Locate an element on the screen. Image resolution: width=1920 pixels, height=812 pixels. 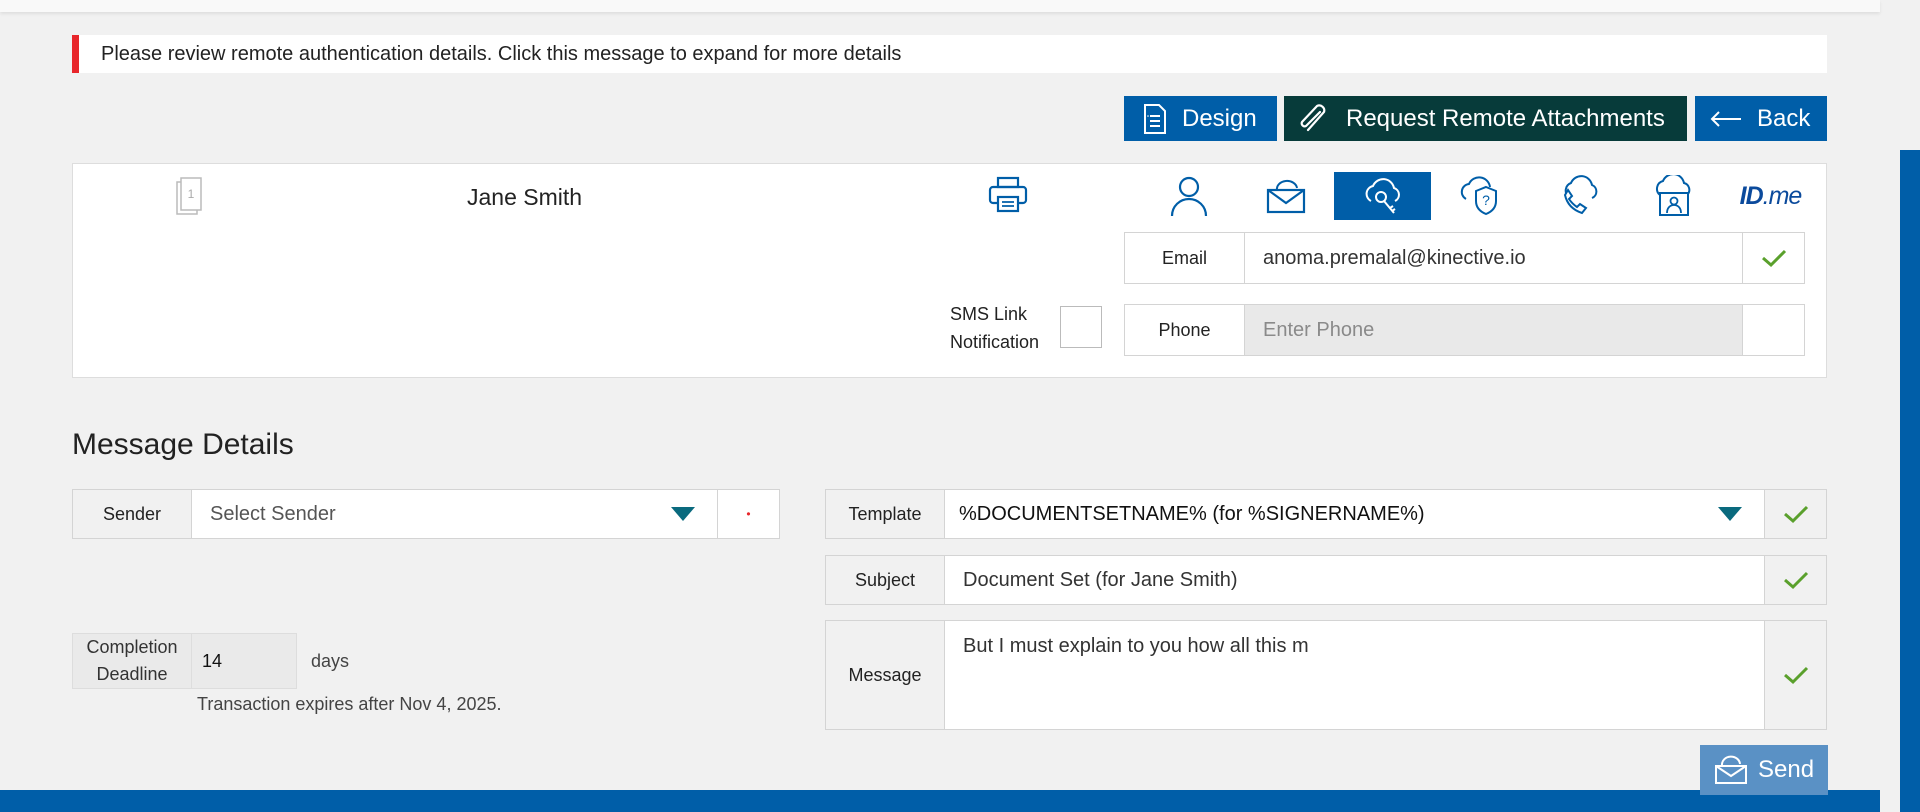
auth-email-option is located at coordinates (1285, 196).